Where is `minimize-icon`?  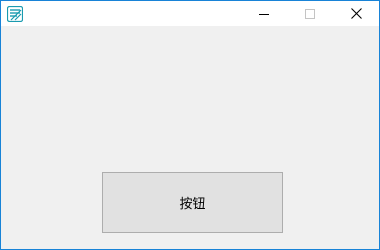 minimize-icon is located at coordinates (264, 13).